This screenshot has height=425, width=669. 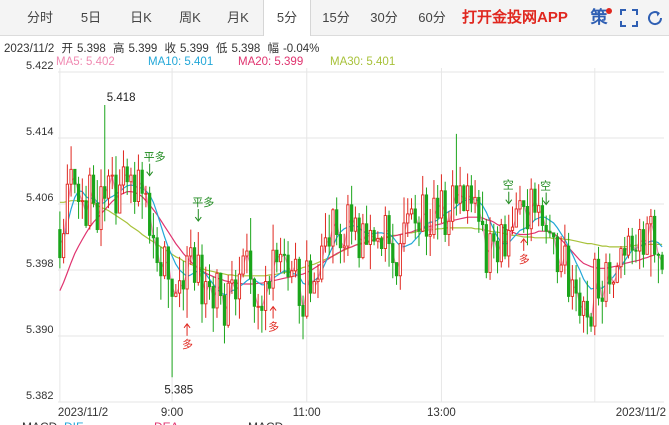 I want to click on y-tick-label: 5.390, so click(x=40, y=330).